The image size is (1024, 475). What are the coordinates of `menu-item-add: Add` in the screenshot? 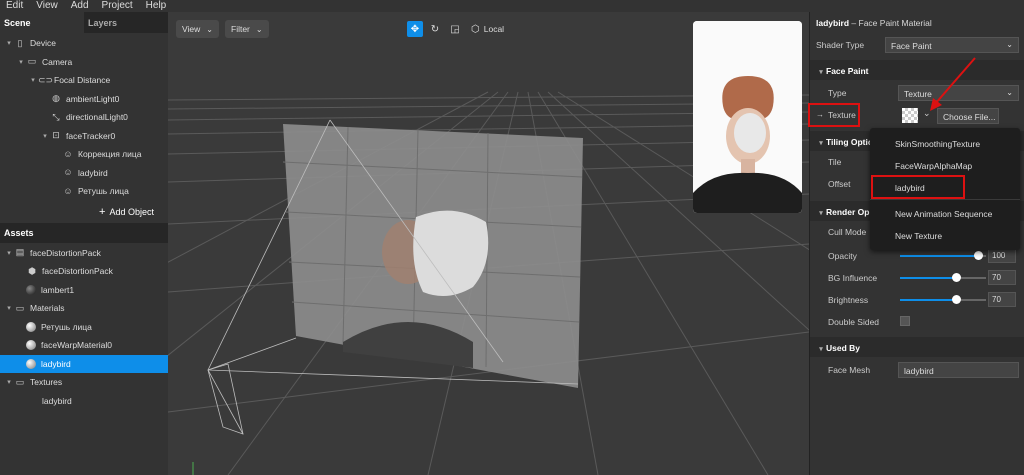 It's located at (80, 6).